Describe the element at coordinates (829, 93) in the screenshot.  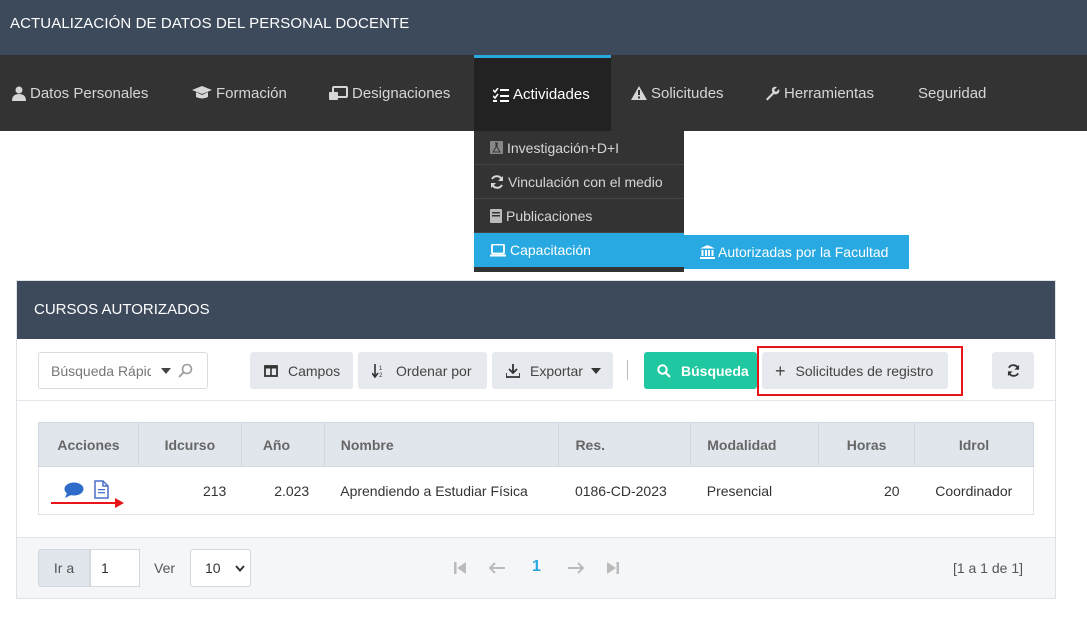
I see `nav-label: Herramientas` at that location.